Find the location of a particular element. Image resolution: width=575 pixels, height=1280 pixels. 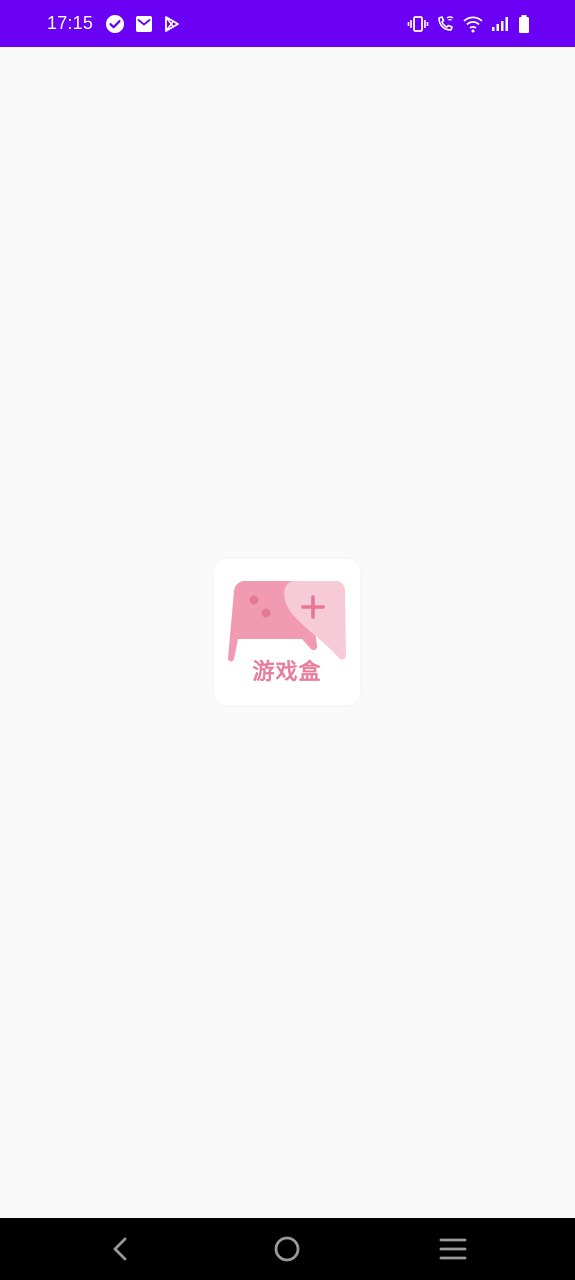

logo-text: 游戏盒 is located at coordinates (287, 672).